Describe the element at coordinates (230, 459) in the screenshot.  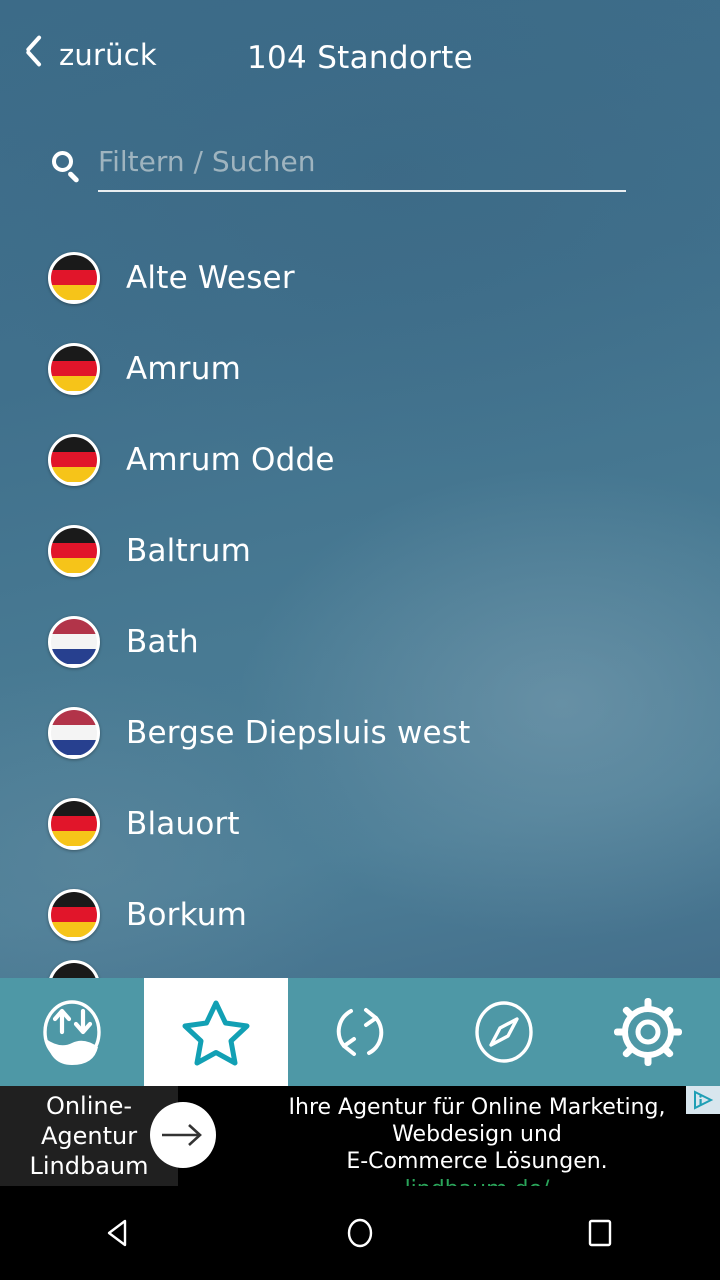
I see `list-item-label: Amrum Odde` at that location.